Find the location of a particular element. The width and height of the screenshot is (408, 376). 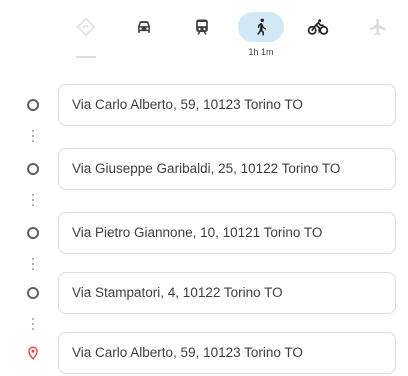

travel-mode-best is located at coordinates (86, 39).